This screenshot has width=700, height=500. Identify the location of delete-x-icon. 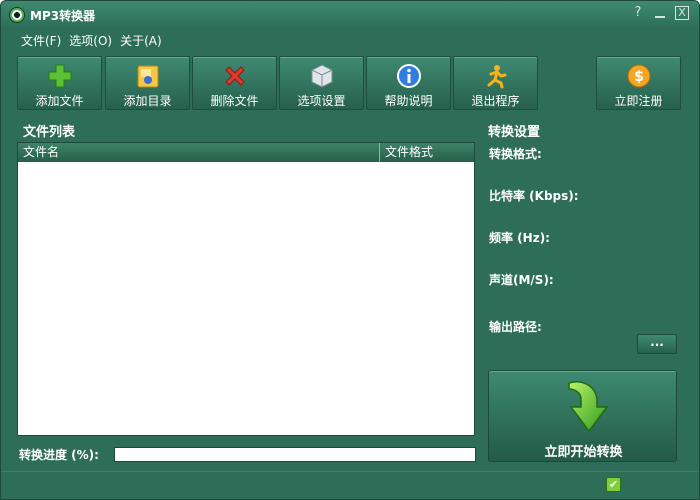
(235, 75).